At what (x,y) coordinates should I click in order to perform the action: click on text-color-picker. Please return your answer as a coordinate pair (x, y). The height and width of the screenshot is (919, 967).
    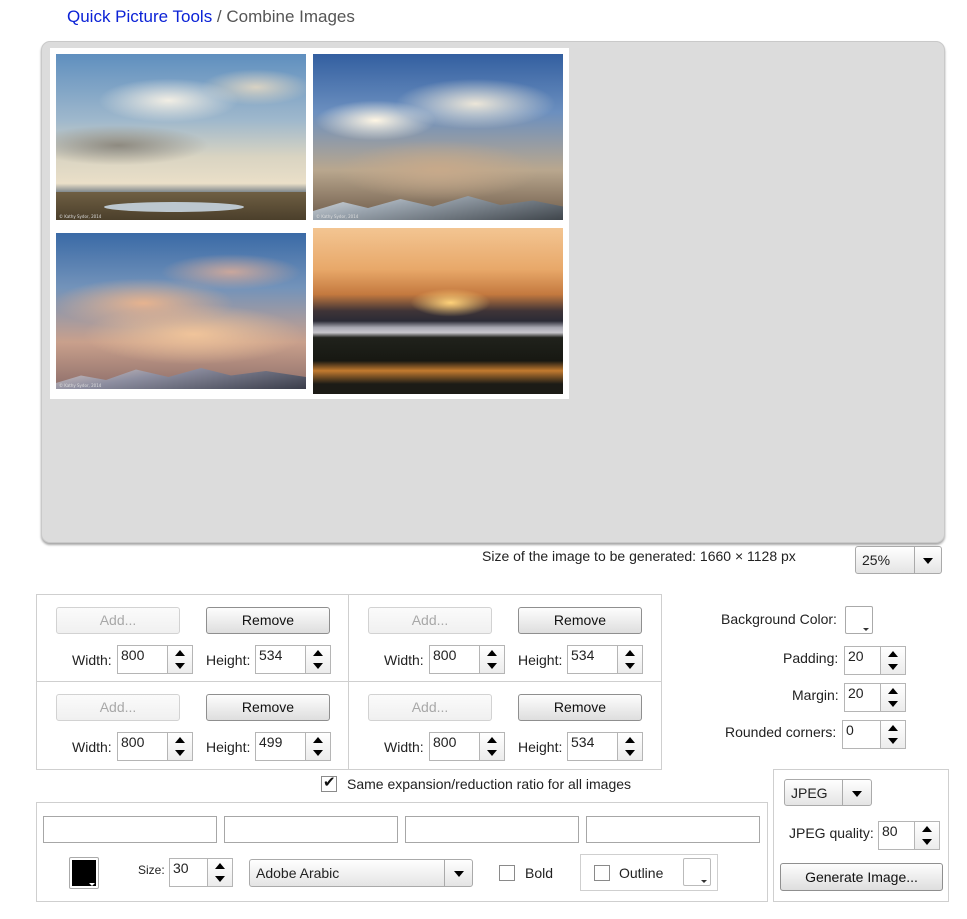
    Looking at the image, I should click on (84, 873).